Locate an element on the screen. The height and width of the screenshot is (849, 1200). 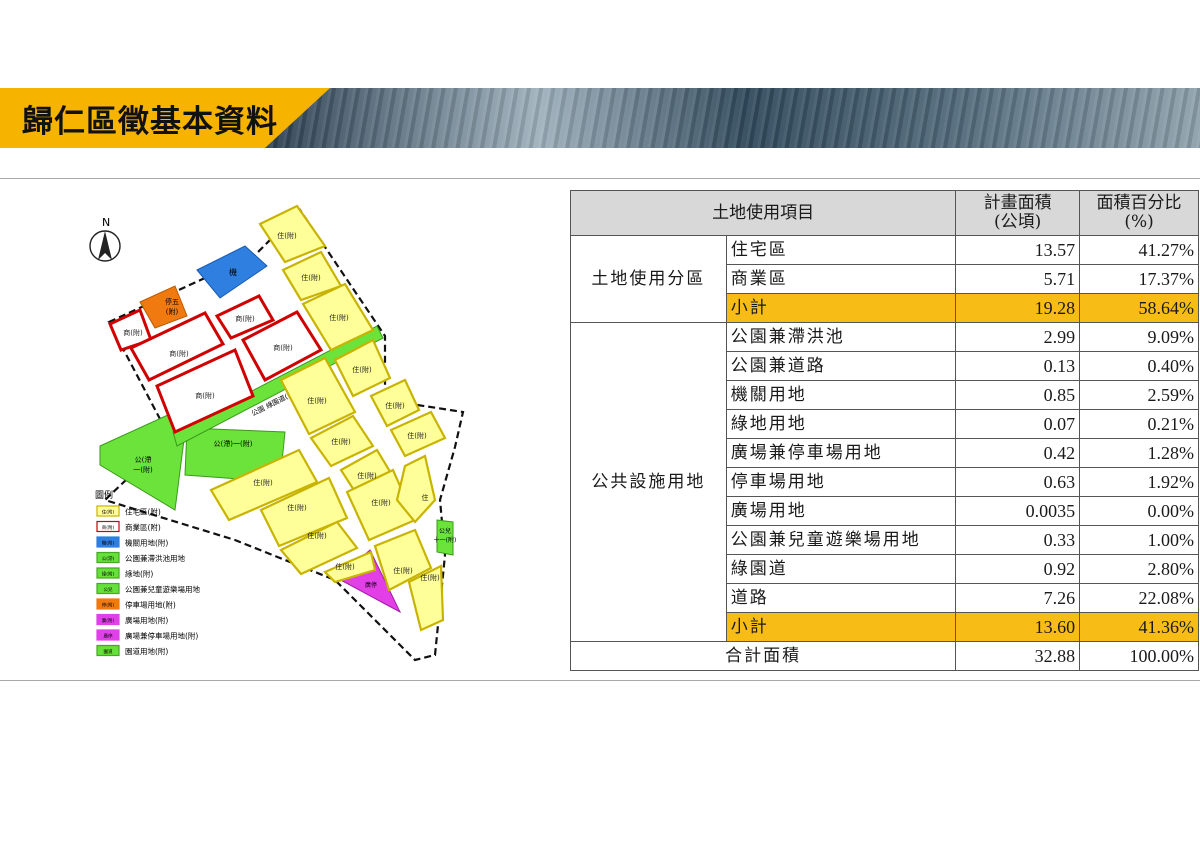
legend-label: 公園兼滯洪池用地 is located at coordinates (155, 558).